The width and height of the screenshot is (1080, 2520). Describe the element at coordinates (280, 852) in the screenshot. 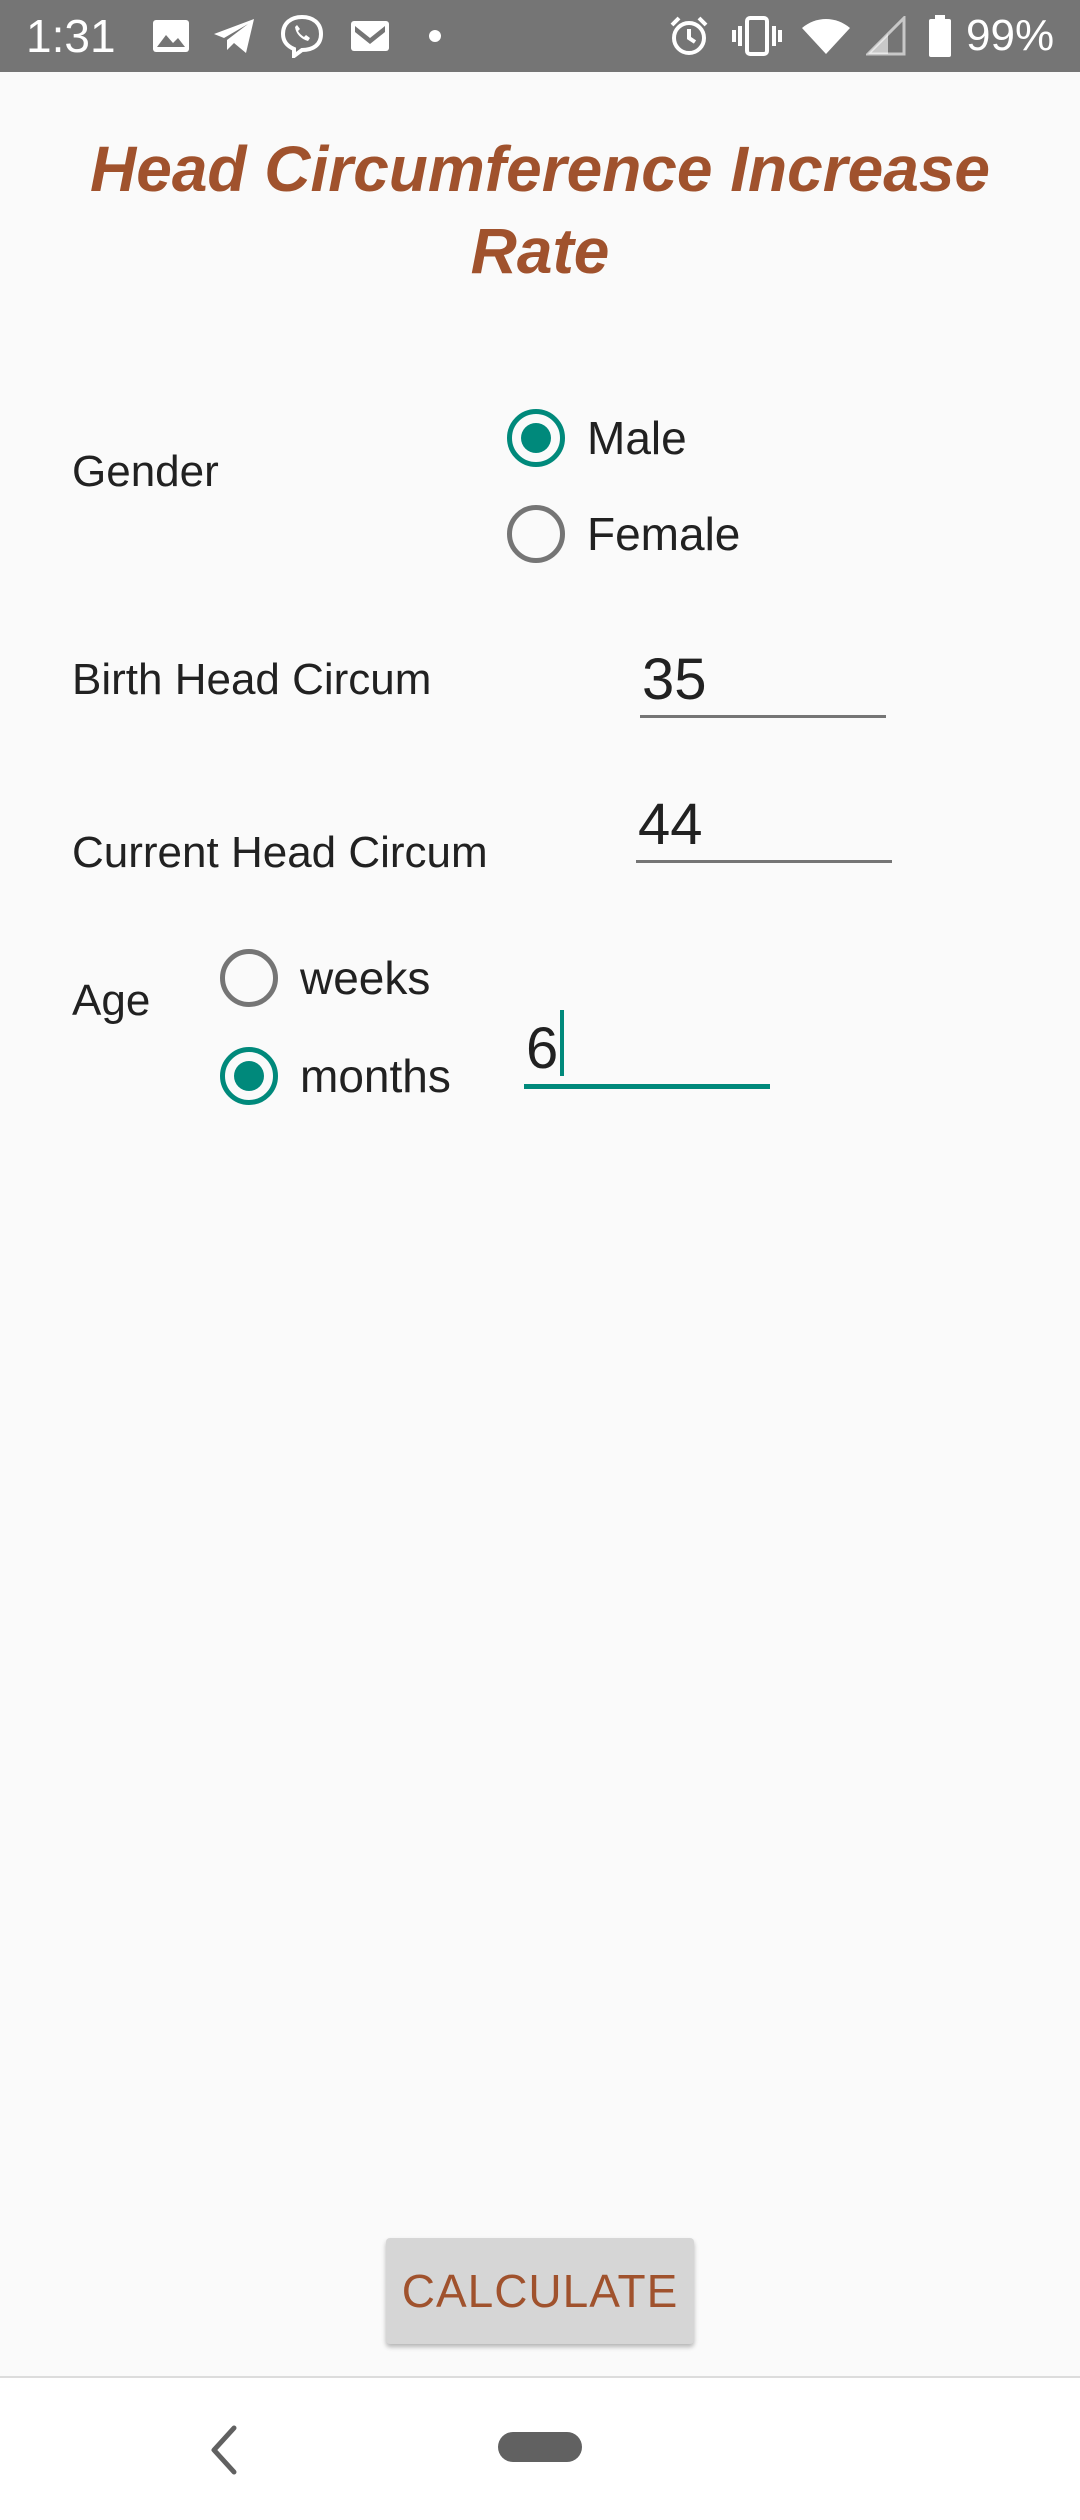

I see `current-head-label: Current Head Circum` at that location.